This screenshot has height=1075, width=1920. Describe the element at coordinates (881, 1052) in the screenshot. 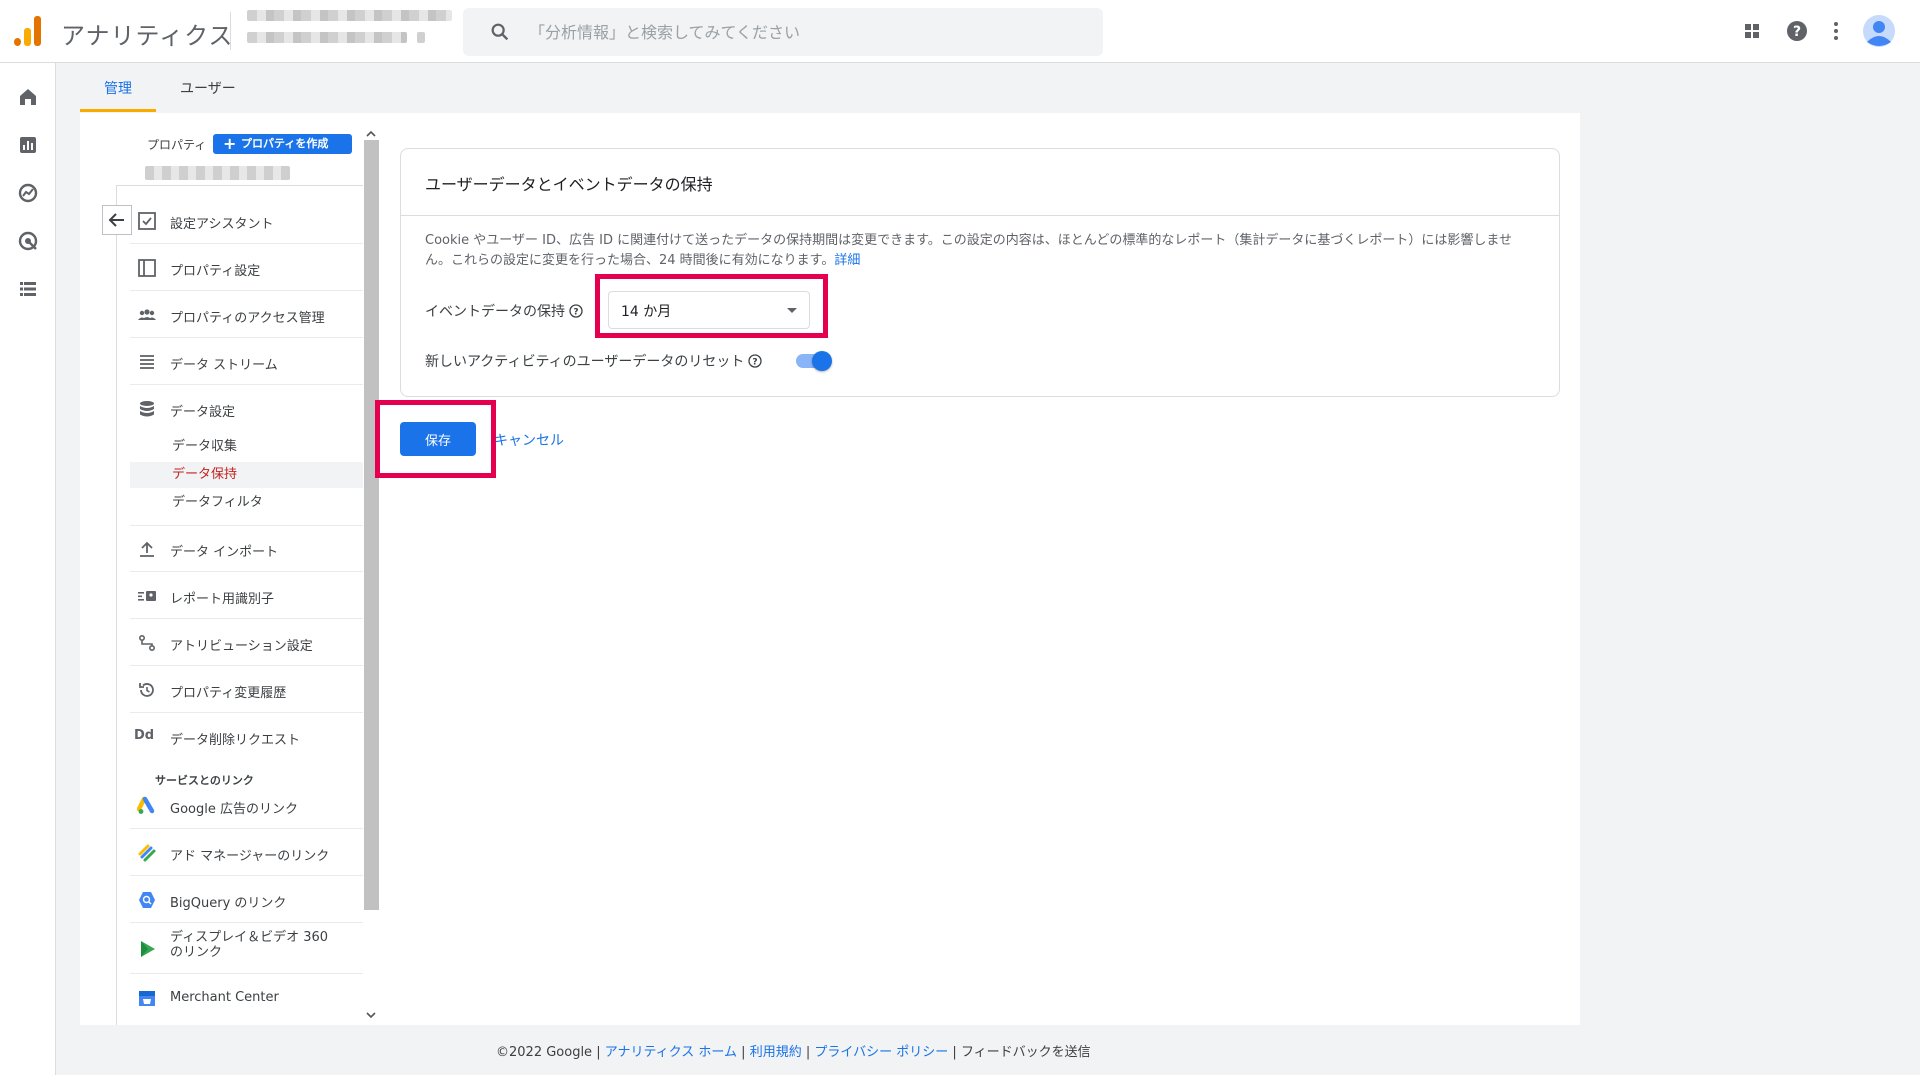

I see `footer-privacy-link: プライバシー ポリシー` at that location.